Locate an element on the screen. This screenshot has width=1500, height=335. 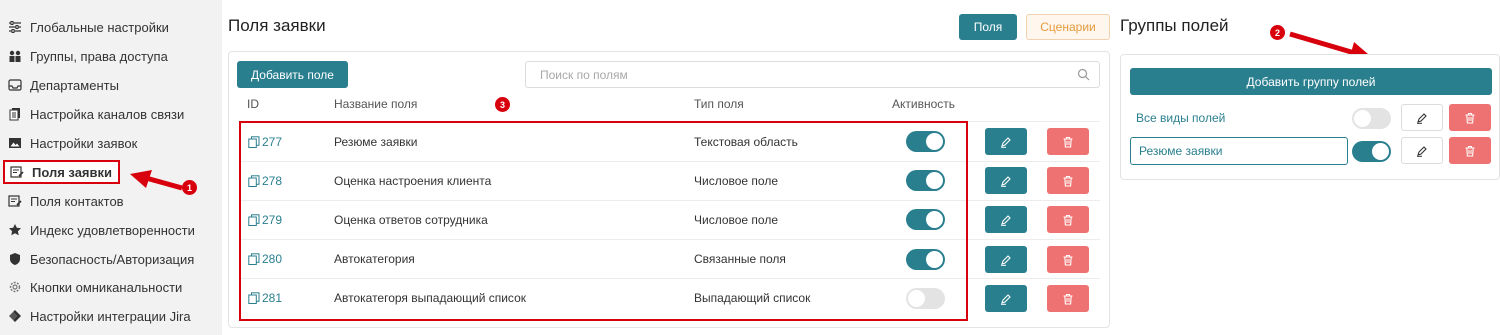
jira-icon is located at coordinates (15, 316).